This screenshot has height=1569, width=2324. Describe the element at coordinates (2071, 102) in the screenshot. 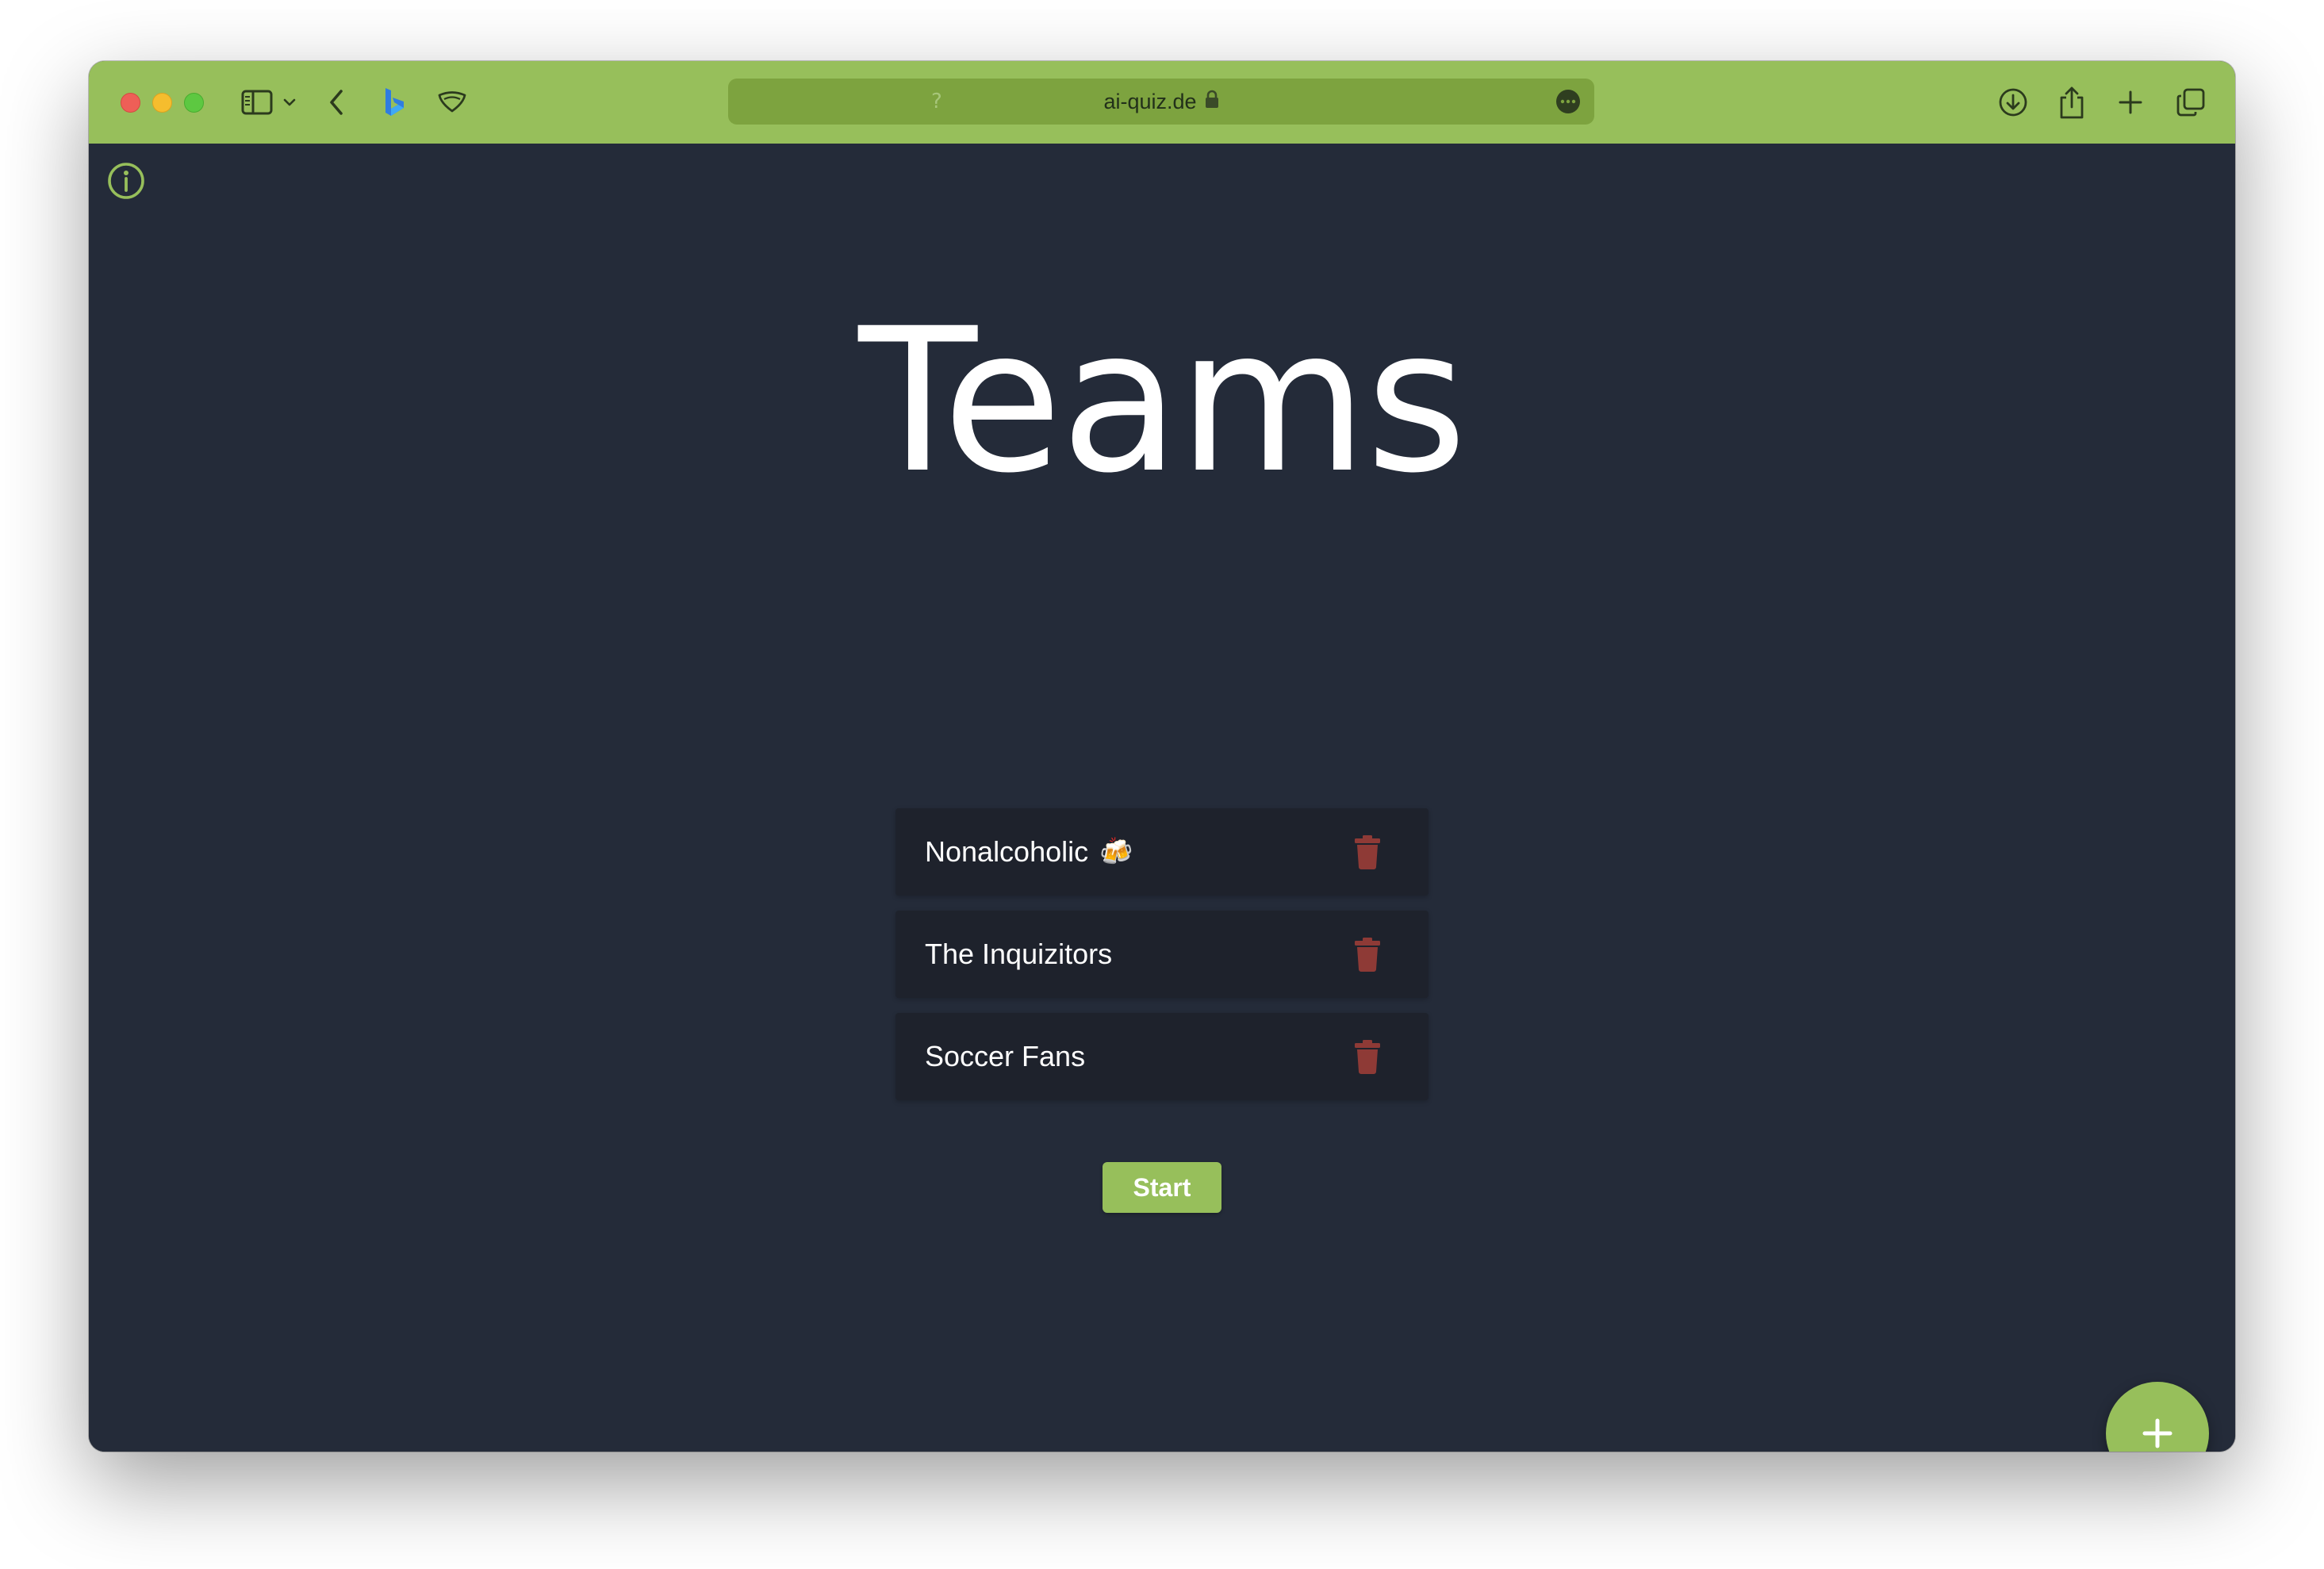

I see `share-icon` at that location.